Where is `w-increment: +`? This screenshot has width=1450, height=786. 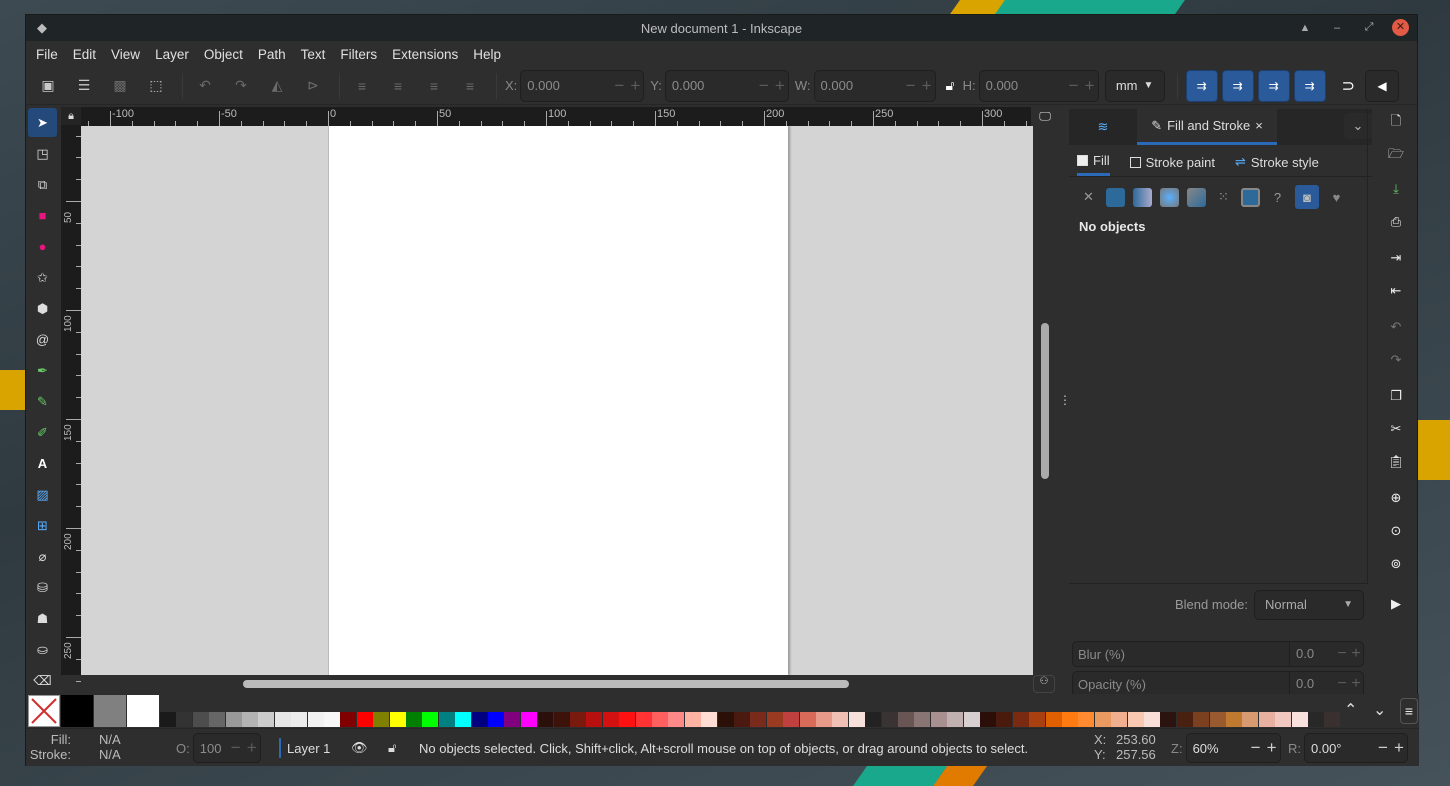
w-increment: + is located at coordinates (927, 86).